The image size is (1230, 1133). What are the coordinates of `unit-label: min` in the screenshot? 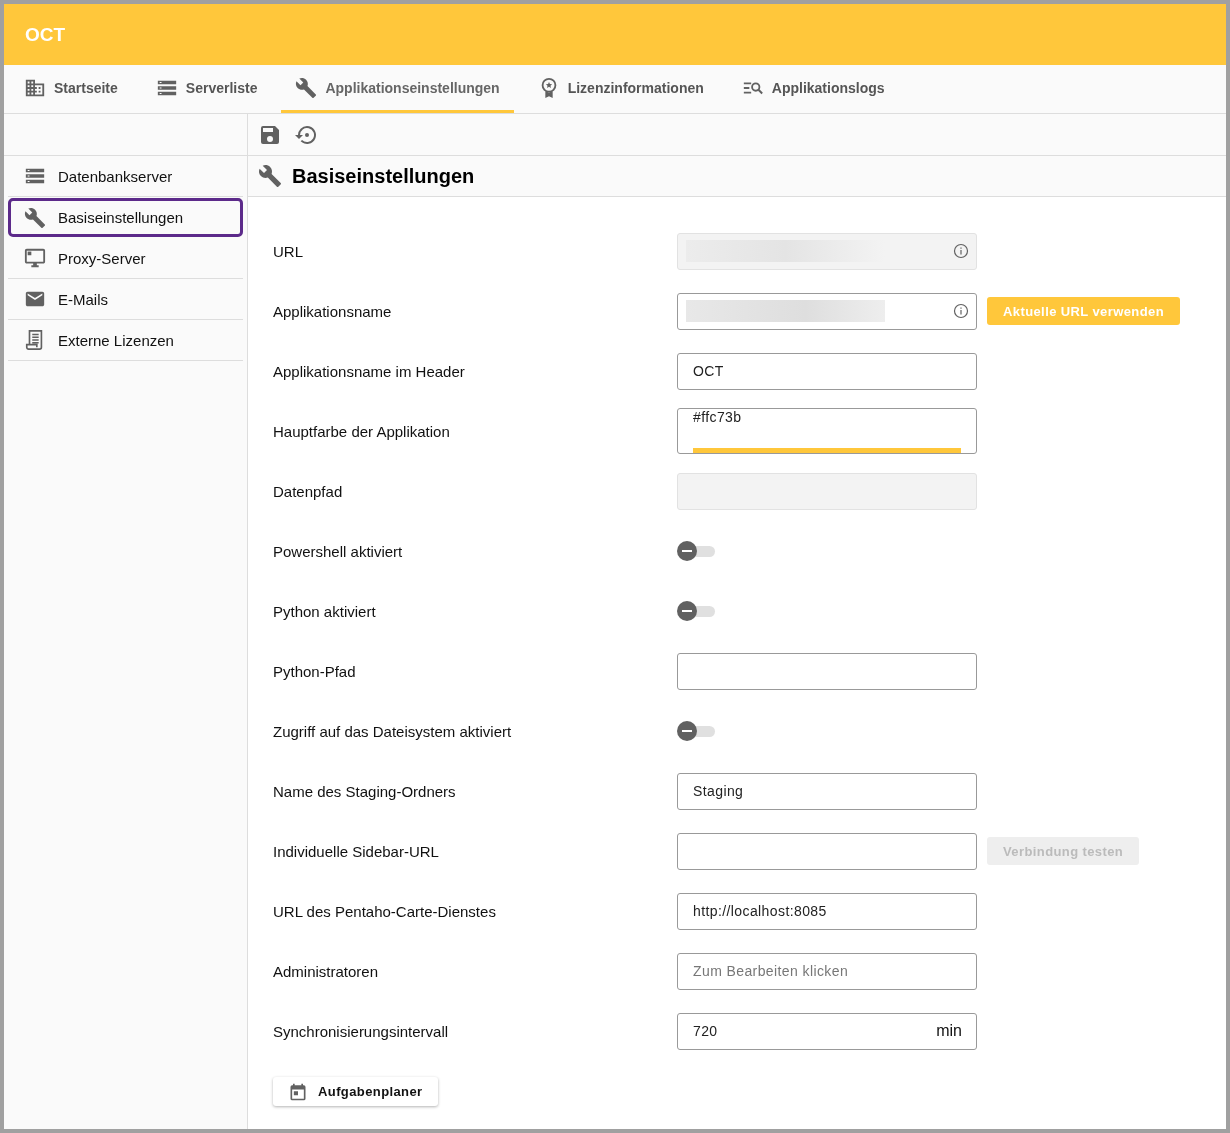 It's located at (949, 1031).